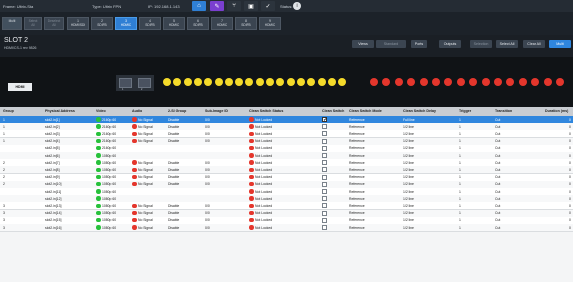  I want to click on column-header: 2-SI Group, so click(177, 111).